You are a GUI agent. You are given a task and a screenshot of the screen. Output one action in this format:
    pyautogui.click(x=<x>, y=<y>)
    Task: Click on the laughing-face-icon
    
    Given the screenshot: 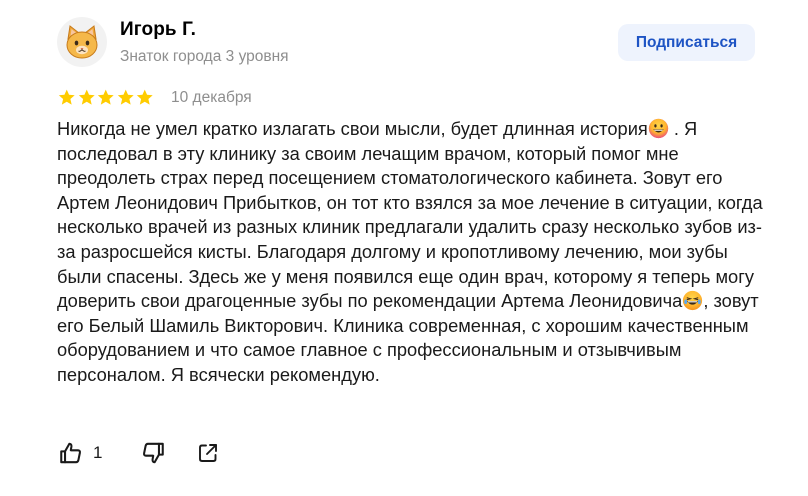 What is the action you would take?
    pyautogui.click(x=692, y=300)
    